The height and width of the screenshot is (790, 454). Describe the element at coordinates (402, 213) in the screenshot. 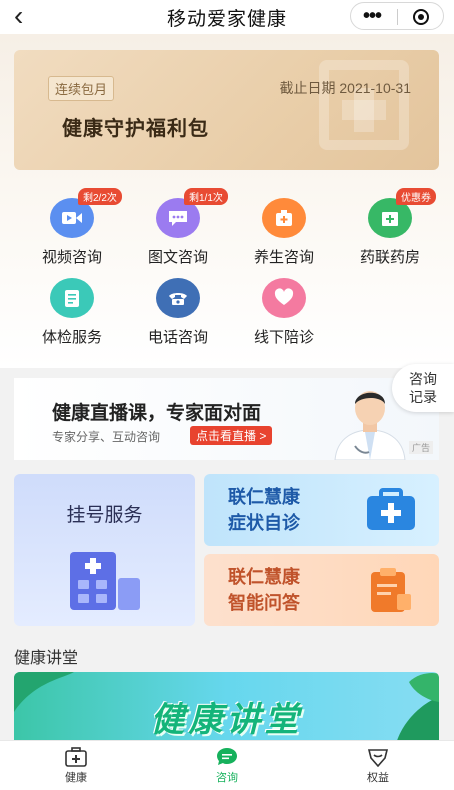

I see `pharmacy-icon: 优惠券` at that location.